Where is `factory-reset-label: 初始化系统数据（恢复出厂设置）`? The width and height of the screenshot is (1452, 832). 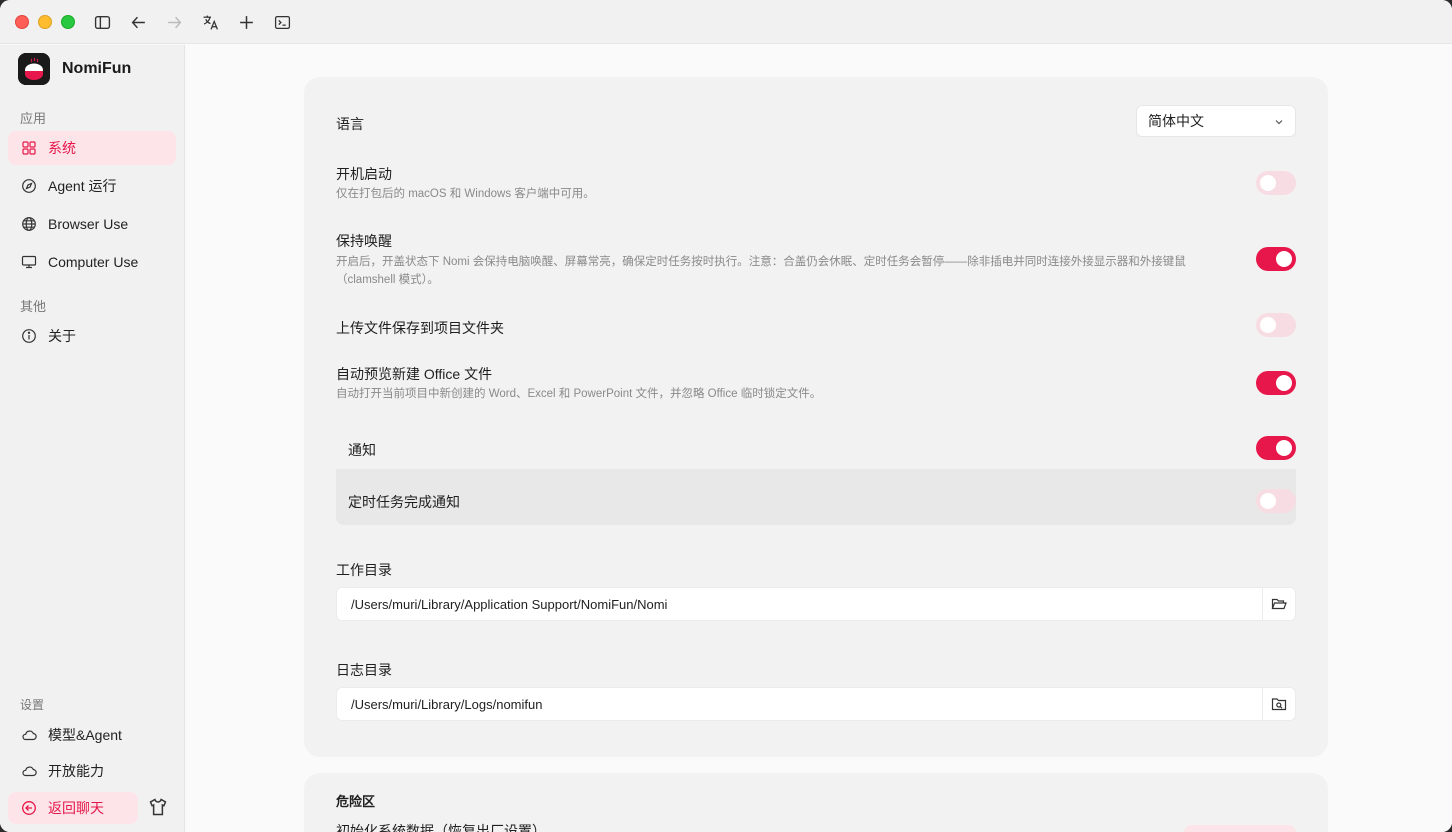 factory-reset-label: 初始化系统数据（恢复出厂设置） is located at coordinates (441, 827).